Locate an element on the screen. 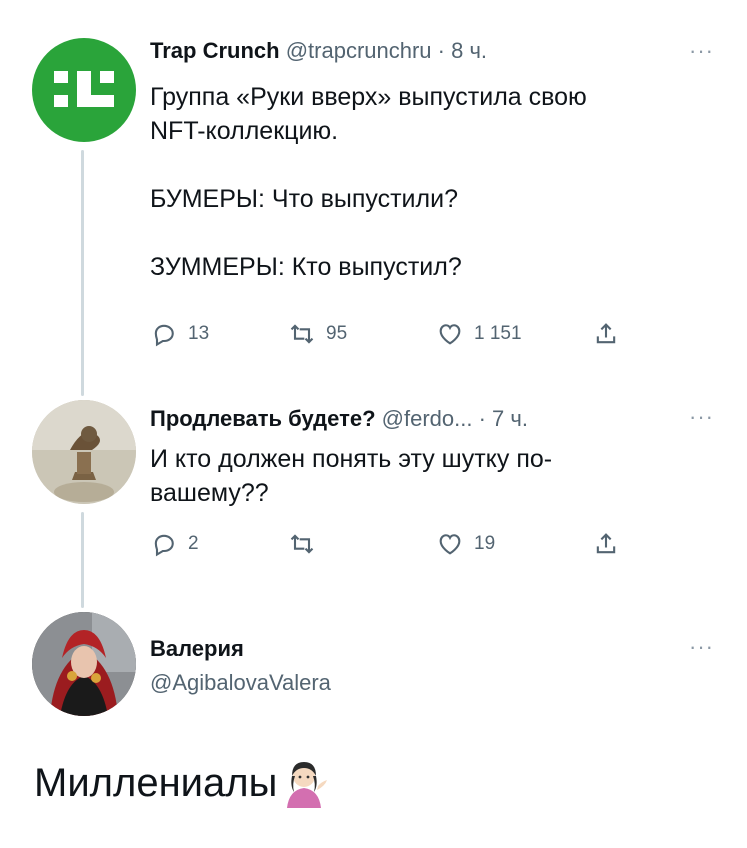  author-name: Trap Crunch is located at coordinates (215, 50).